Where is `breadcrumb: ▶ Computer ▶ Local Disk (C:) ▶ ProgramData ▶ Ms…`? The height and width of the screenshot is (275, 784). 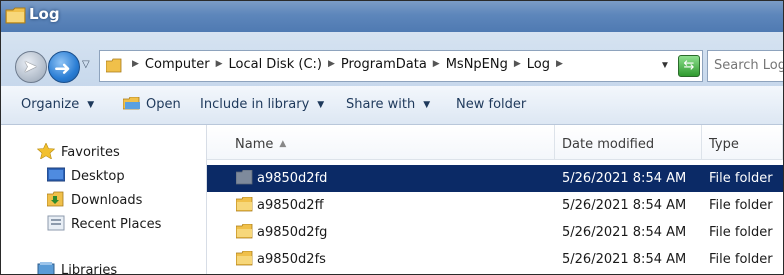
breadcrumb: ▶ Computer ▶ Local Disk (C:) ▶ ProgramData ▶ Ms… is located at coordinates (347, 64).